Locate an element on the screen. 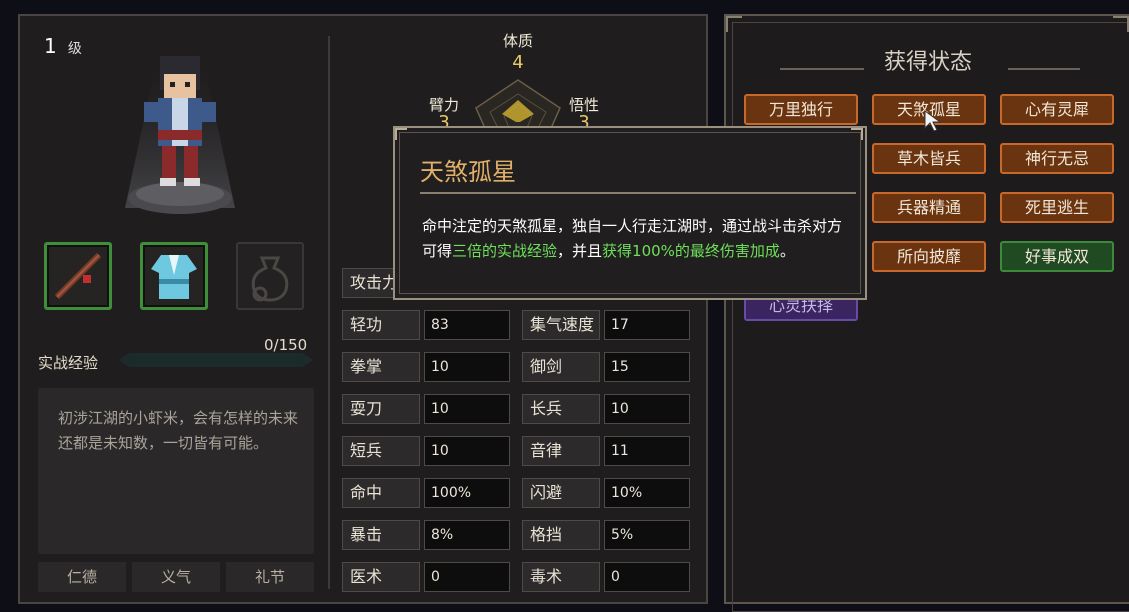  stat-value-right-4: 11 is located at coordinates (647, 451).